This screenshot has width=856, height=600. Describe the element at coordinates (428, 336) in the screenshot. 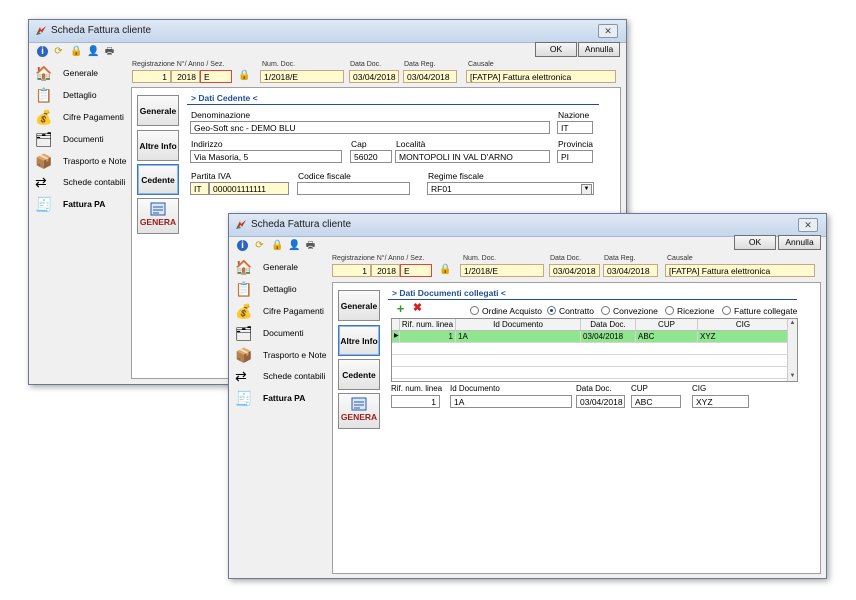

I see `cell-rif: 1` at that location.